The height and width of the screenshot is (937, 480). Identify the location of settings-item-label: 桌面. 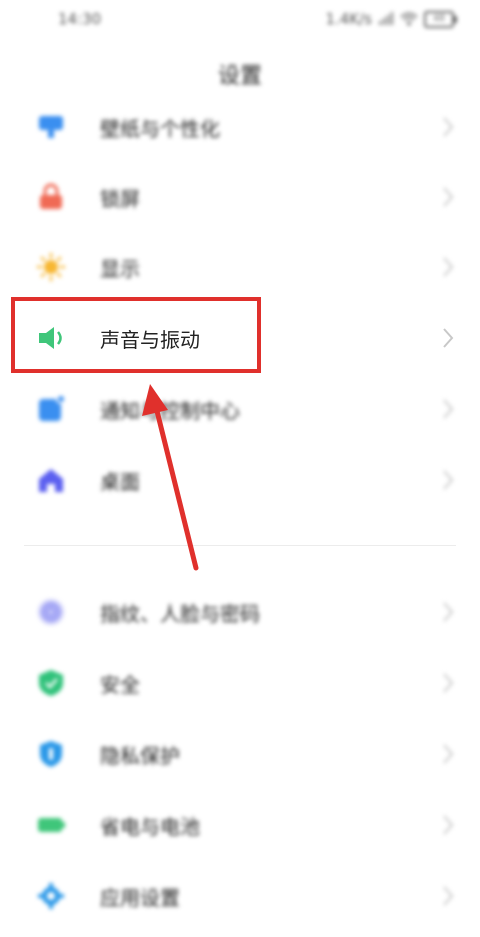
(120, 482).